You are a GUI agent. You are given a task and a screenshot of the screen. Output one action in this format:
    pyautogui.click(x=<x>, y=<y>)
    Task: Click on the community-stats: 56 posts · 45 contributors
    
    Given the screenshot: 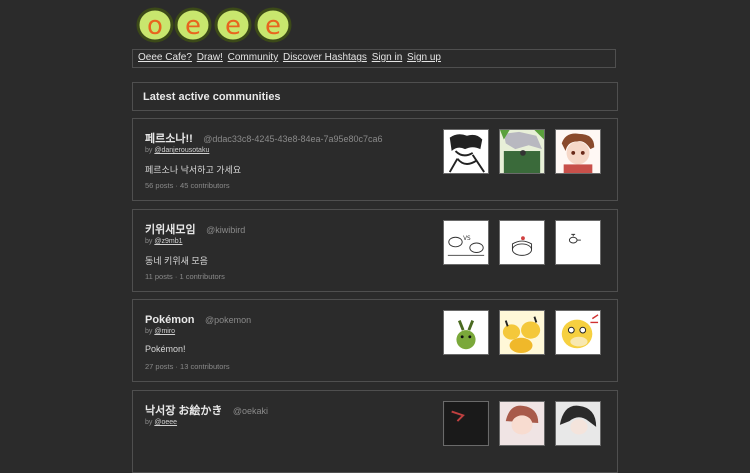 What is the action you would take?
    pyautogui.click(x=187, y=185)
    